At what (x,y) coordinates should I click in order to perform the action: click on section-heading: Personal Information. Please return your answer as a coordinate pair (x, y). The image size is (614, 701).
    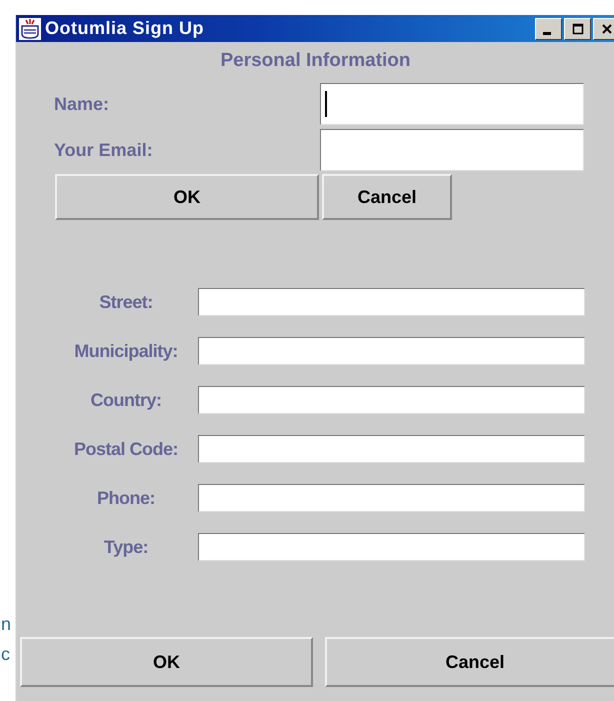
    Looking at the image, I should click on (315, 61).